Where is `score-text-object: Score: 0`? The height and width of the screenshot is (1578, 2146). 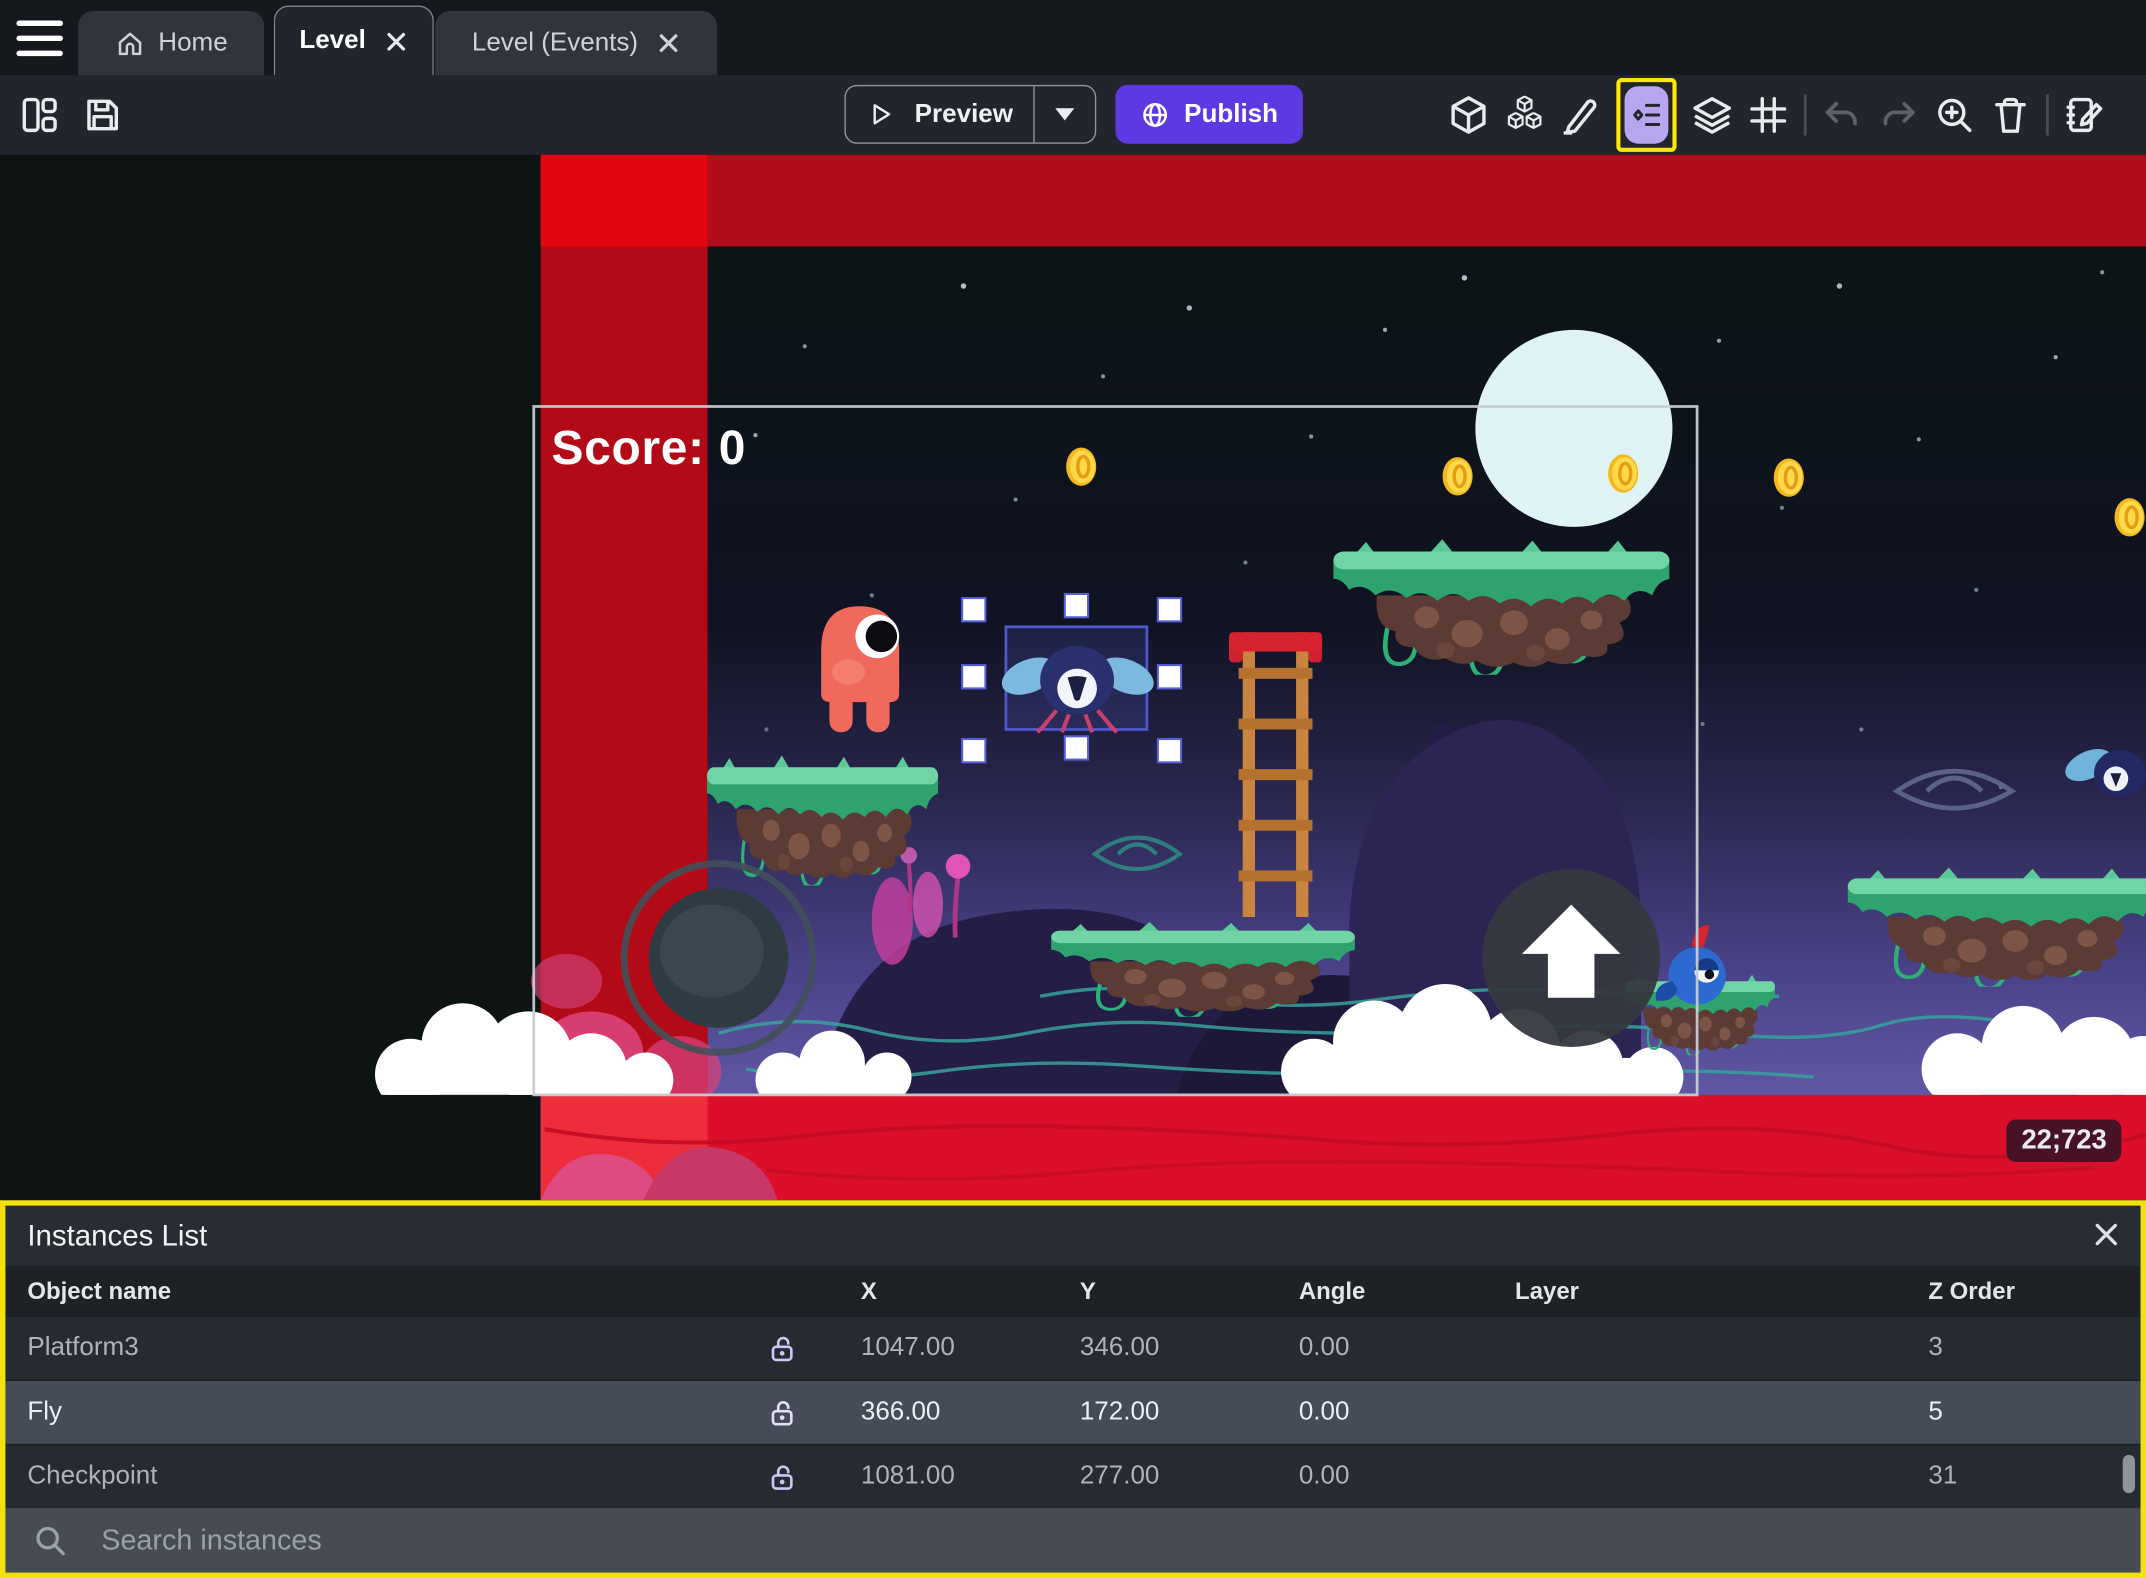
score-text-object: Score: 0 is located at coordinates (649, 449).